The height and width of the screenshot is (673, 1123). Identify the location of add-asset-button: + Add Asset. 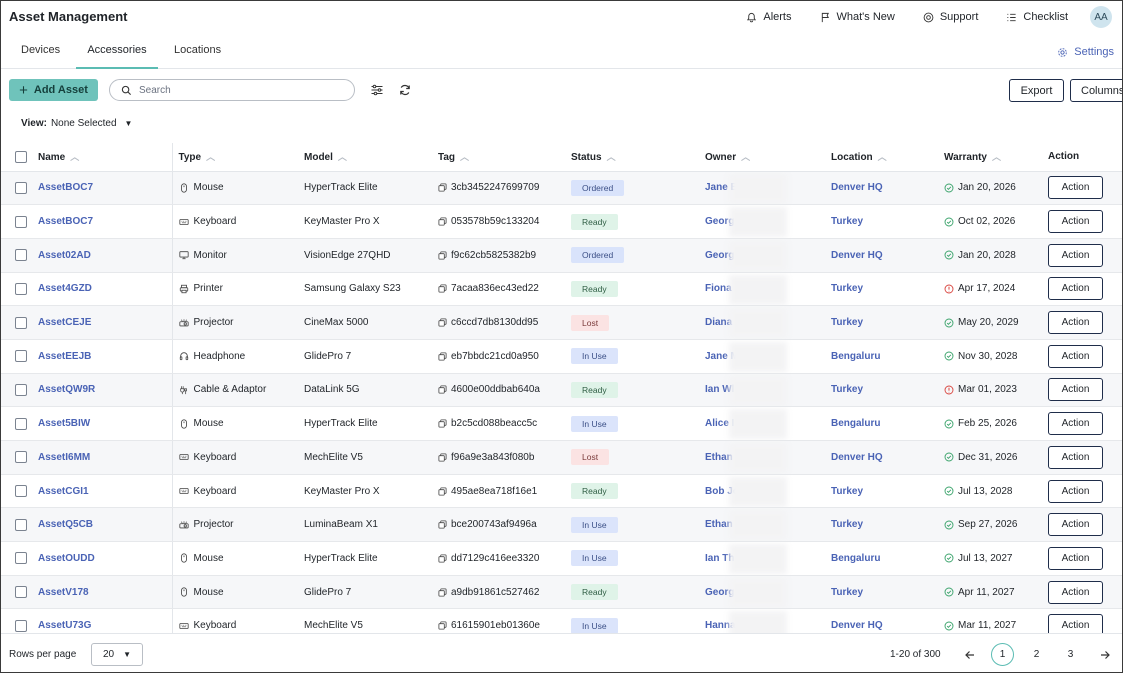
(53, 90).